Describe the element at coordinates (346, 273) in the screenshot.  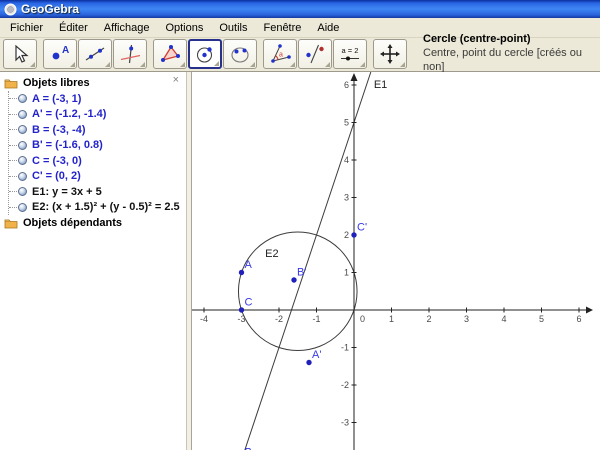
I see `svg-text: 1` at that location.